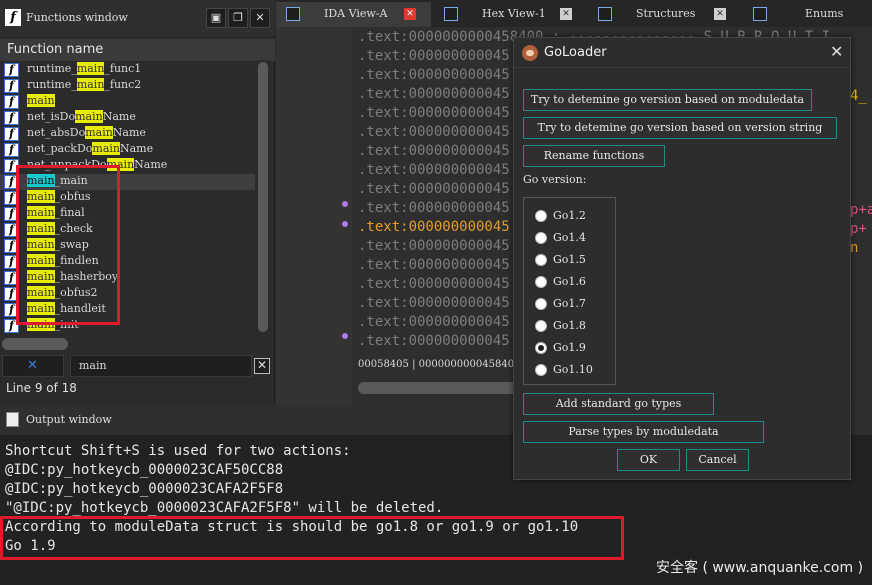  Describe the element at coordinates (123, 68) in the screenshot. I see `function-name-suffix: _func1` at that location.